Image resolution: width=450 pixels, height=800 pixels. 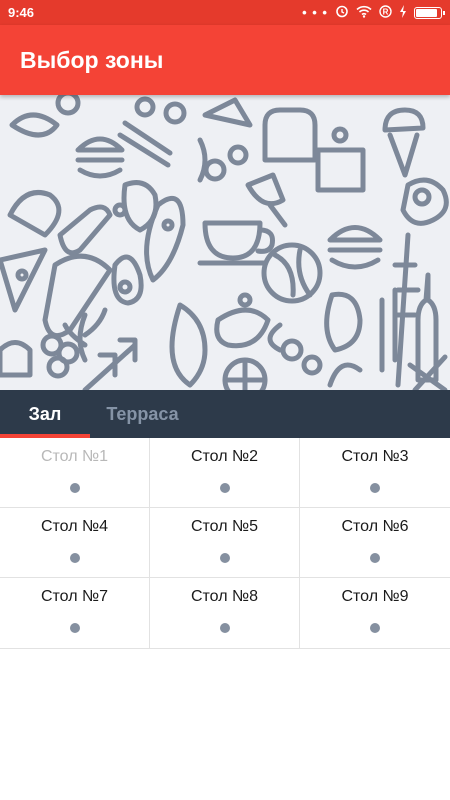 I want to click on page-title: Выбор зоны, so click(x=92, y=59).